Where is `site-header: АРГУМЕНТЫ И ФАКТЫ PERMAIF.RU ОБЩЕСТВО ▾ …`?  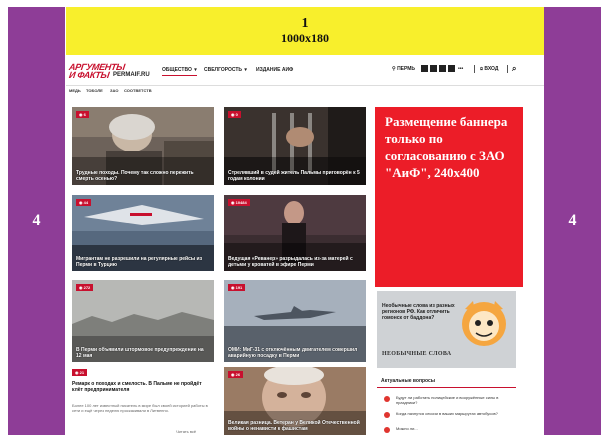
site-header: АРГУМЕНТЫ И ФАКТЫ PERMAIF.RU ОБЩЕСТВО ▾ … is located at coordinates (305, 72).